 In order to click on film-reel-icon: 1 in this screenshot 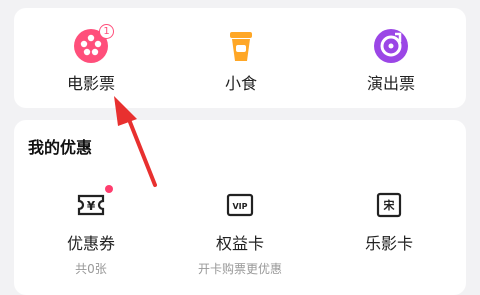, I will do `click(93, 44)`.